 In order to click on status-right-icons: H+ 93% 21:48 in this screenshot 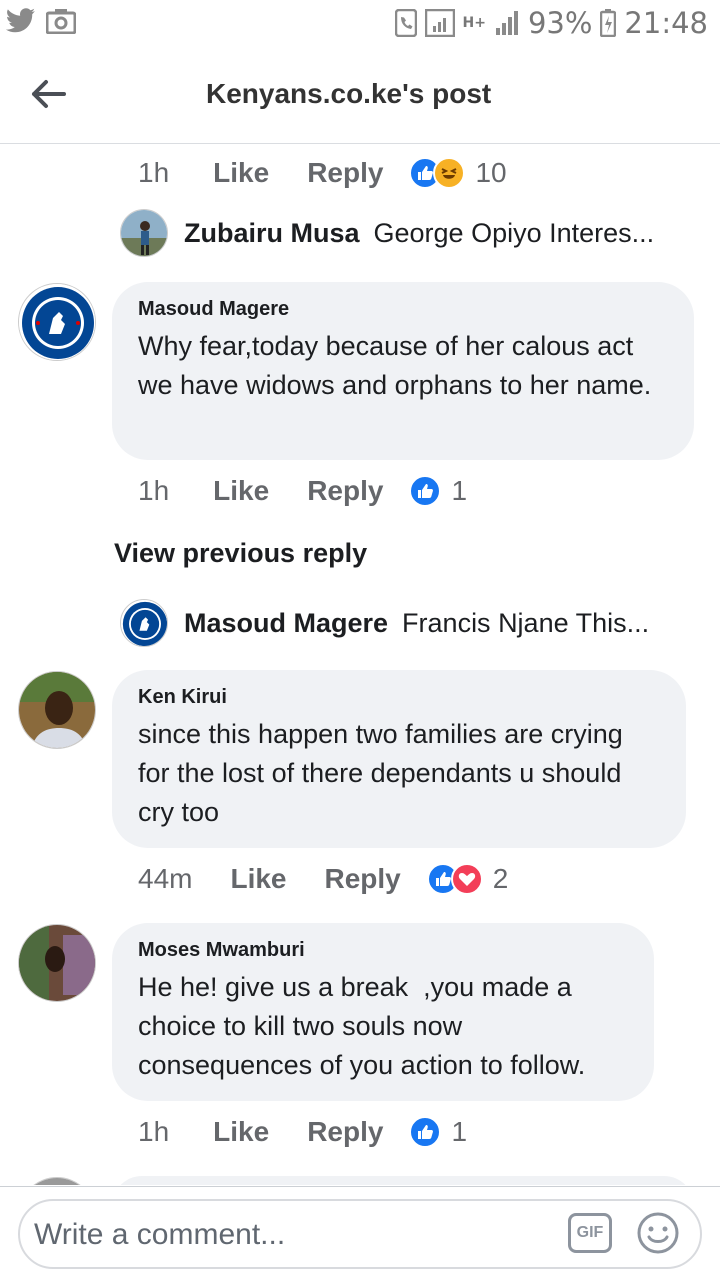, I will do `click(551, 23)`.